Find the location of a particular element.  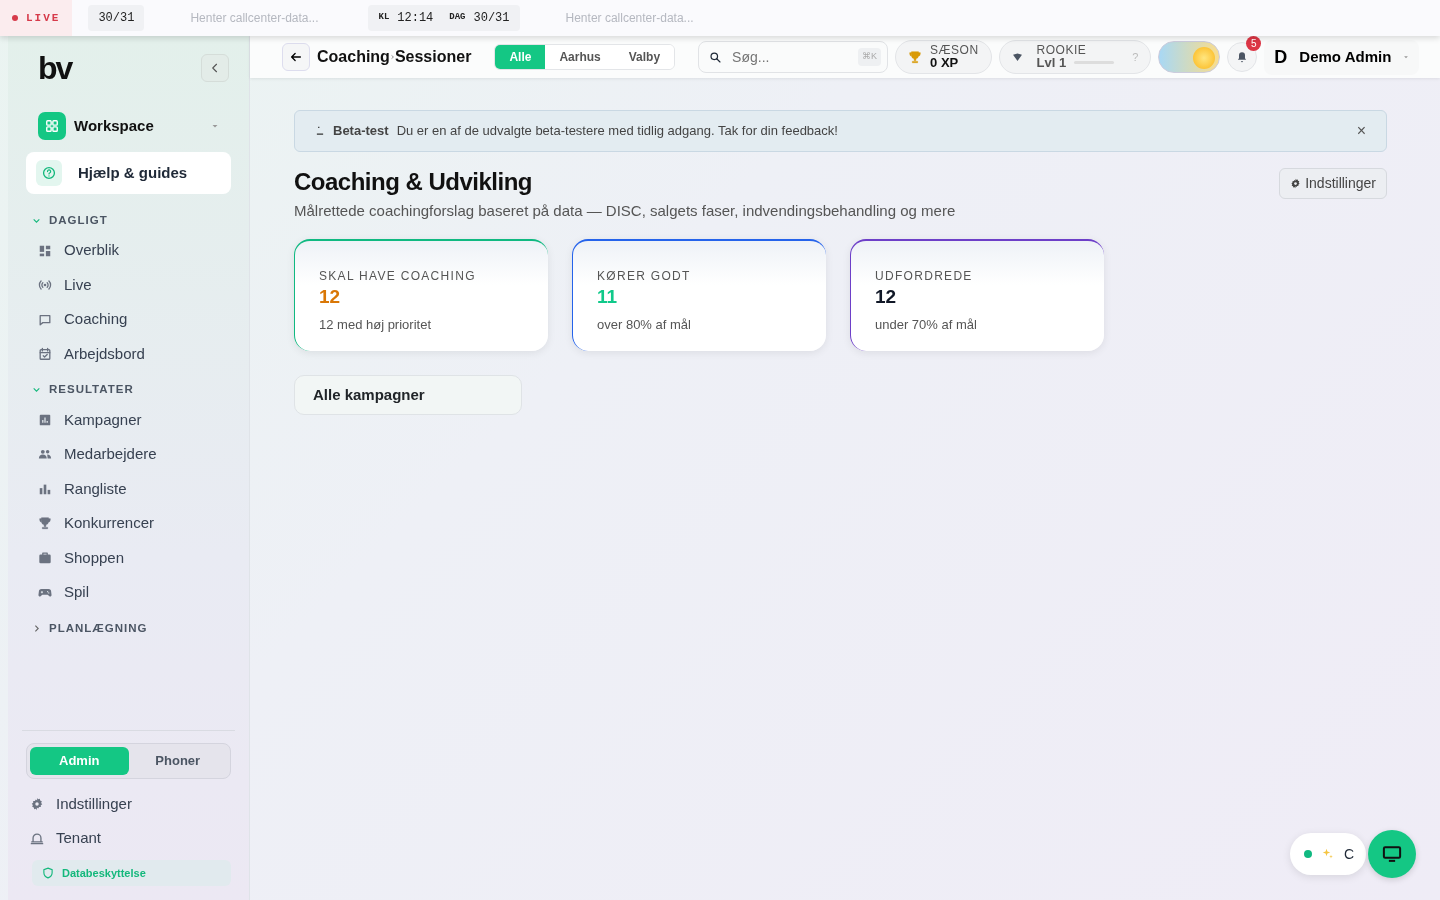

nav-item: Spil is located at coordinates (128, 592).